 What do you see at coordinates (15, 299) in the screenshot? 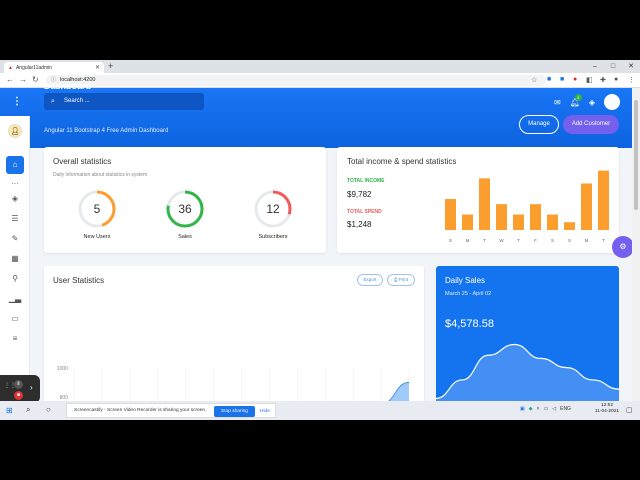
I see `chart-icon: ▁▃` at bounding box center [15, 299].